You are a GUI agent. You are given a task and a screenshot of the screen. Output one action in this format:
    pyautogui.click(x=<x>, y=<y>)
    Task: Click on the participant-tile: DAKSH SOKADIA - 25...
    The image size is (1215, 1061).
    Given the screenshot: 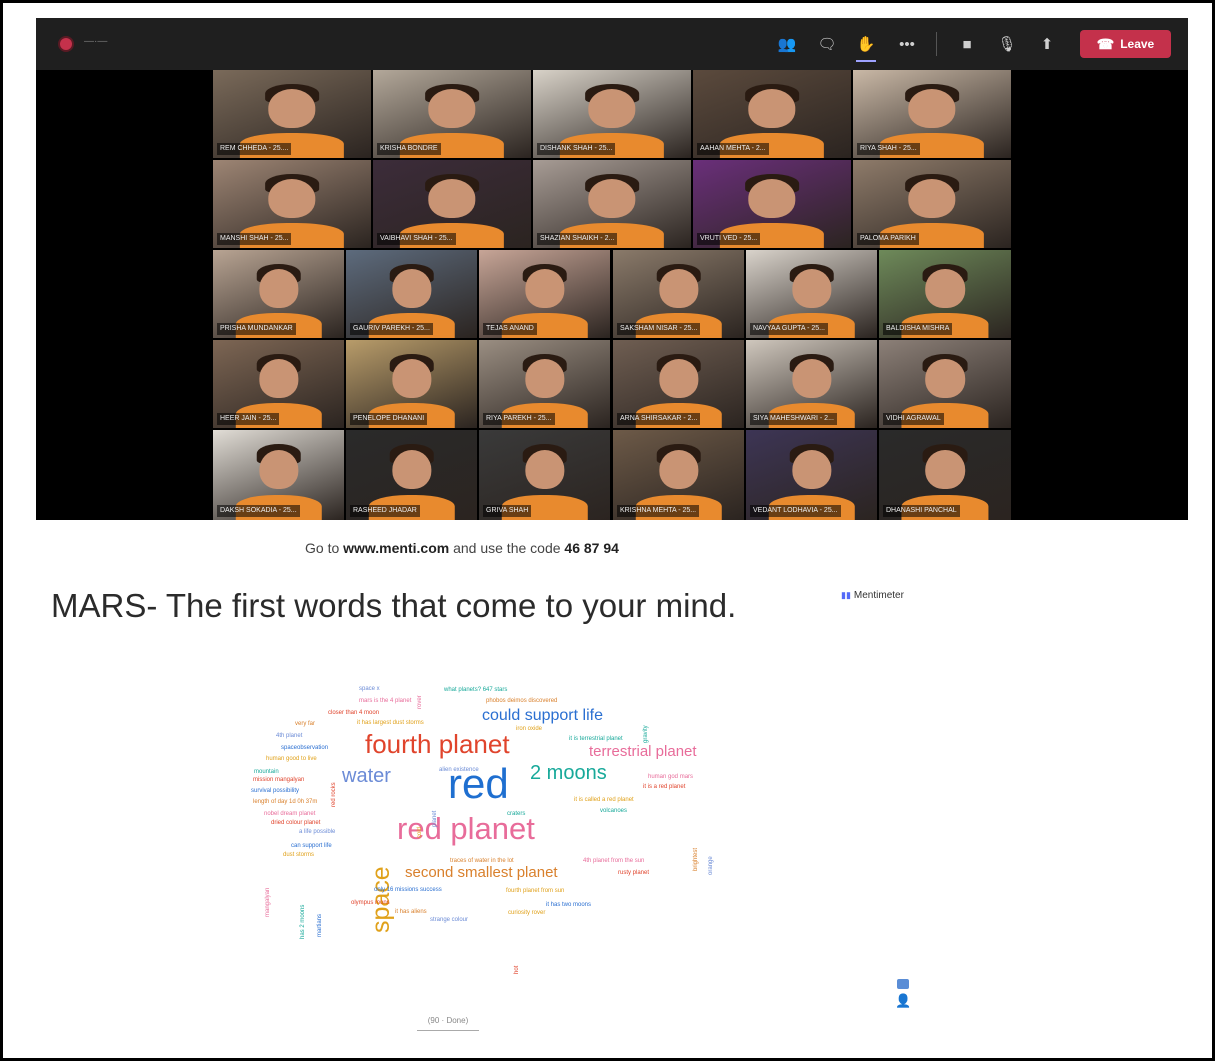 What is the action you would take?
    pyautogui.click(x=278, y=475)
    